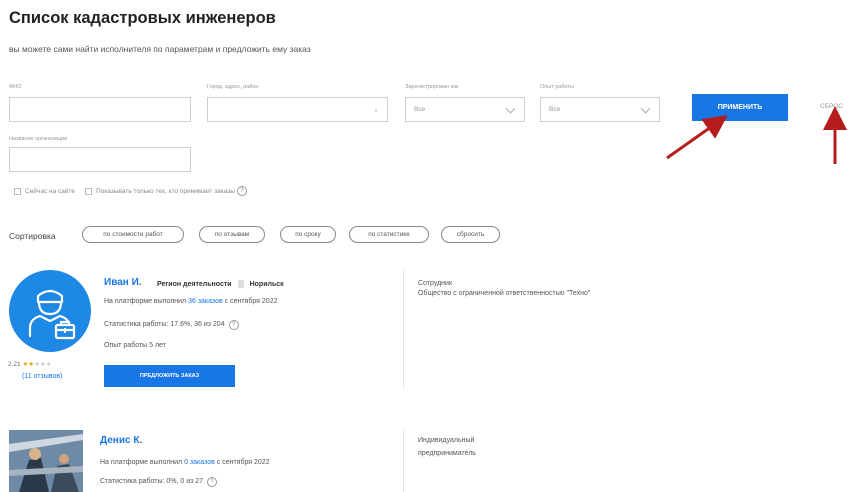 The image size is (852, 492). What do you see at coordinates (697, 137) in the screenshot?
I see `arrow-to-apply` at bounding box center [697, 137].